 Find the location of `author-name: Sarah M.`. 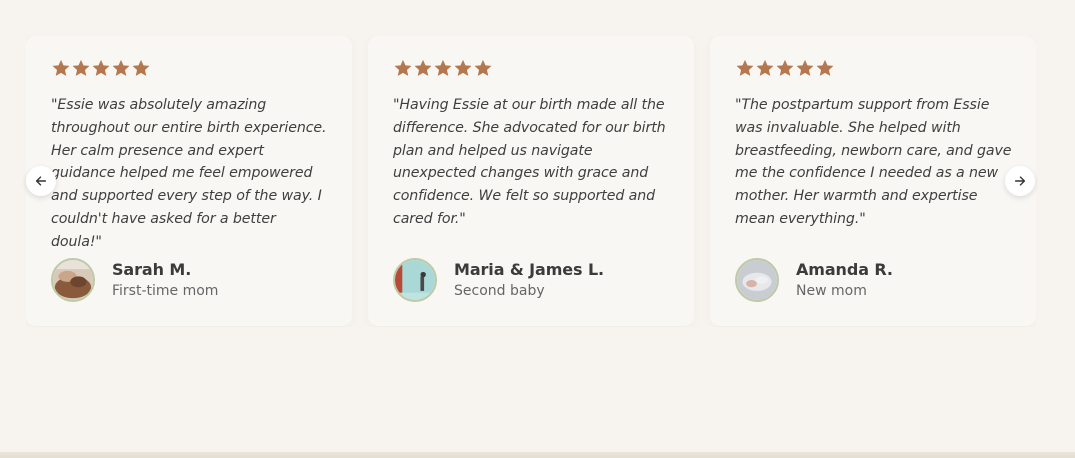

author-name: Sarah M. is located at coordinates (152, 269).